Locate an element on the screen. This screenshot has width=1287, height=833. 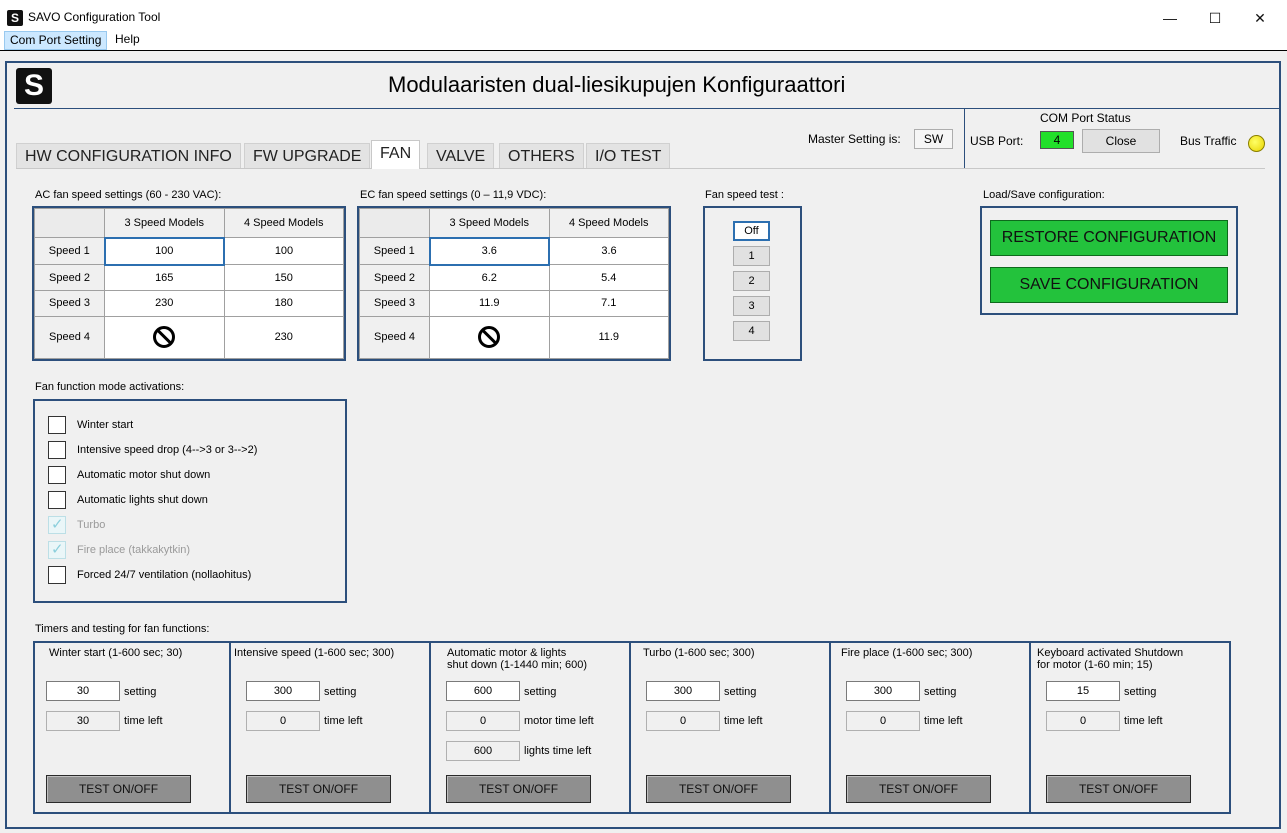
auto-lights-shutdown-checkbox is located at coordinates (57, 500).